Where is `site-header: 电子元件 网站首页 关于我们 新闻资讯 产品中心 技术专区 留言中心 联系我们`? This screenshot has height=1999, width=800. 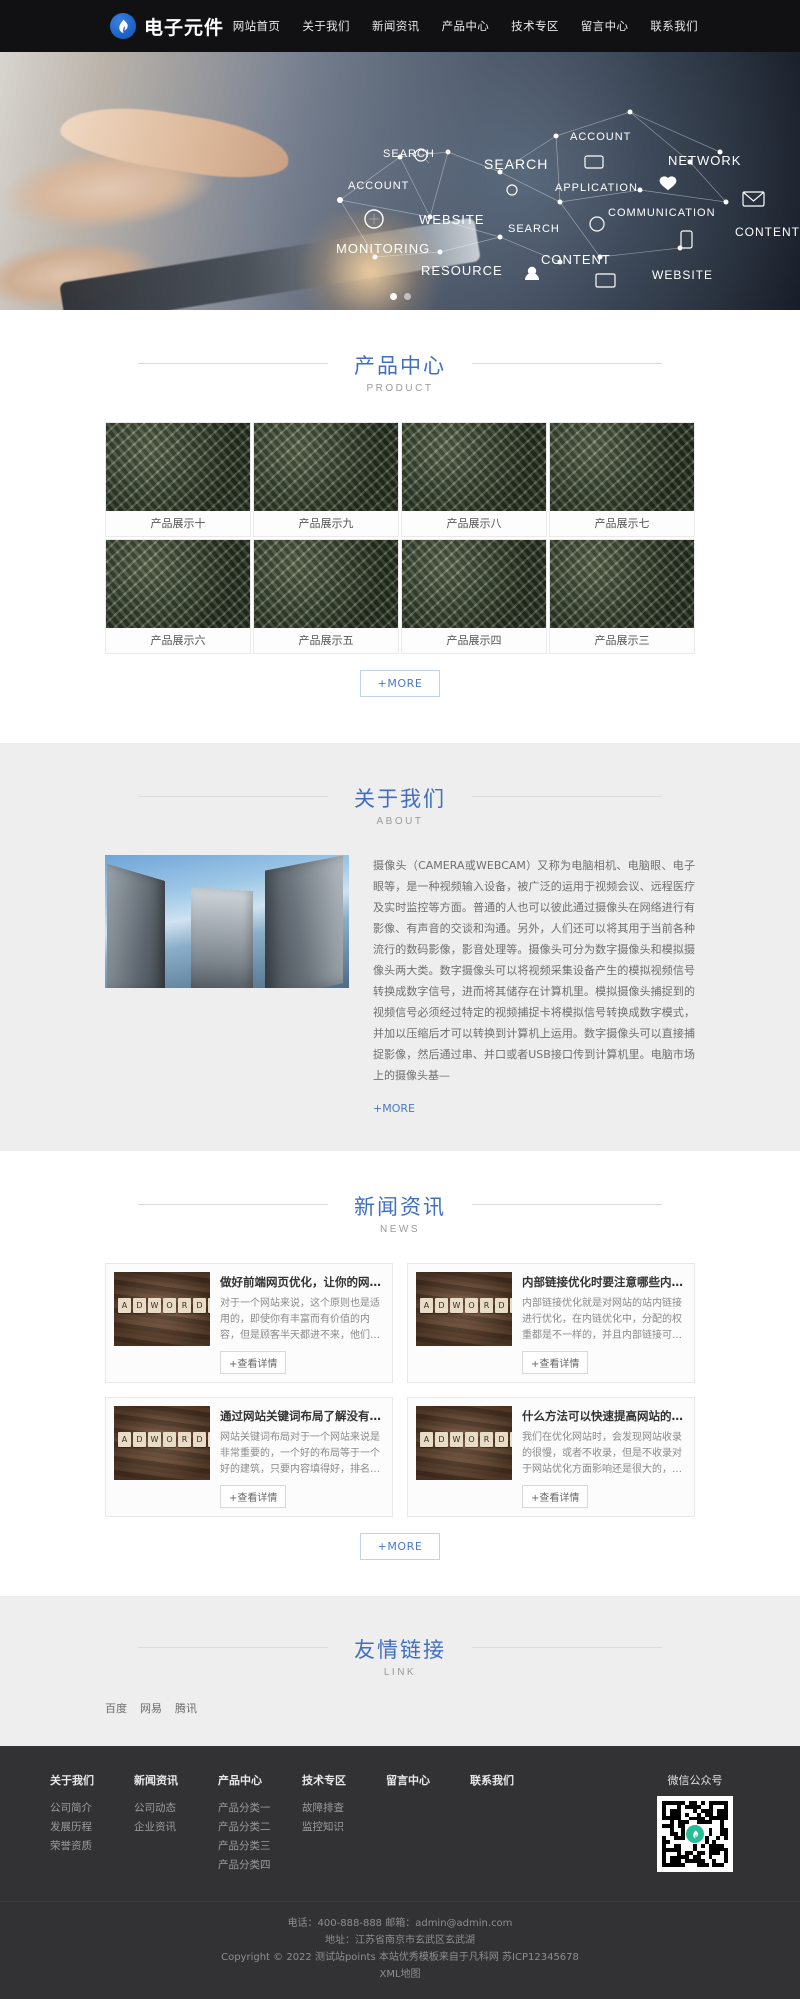
site-header: 电子元件 网站首页 关于我们 新闻资讯 产品中心 技术专区 留言中心 联系我们 is located at coordinates (400, 26).